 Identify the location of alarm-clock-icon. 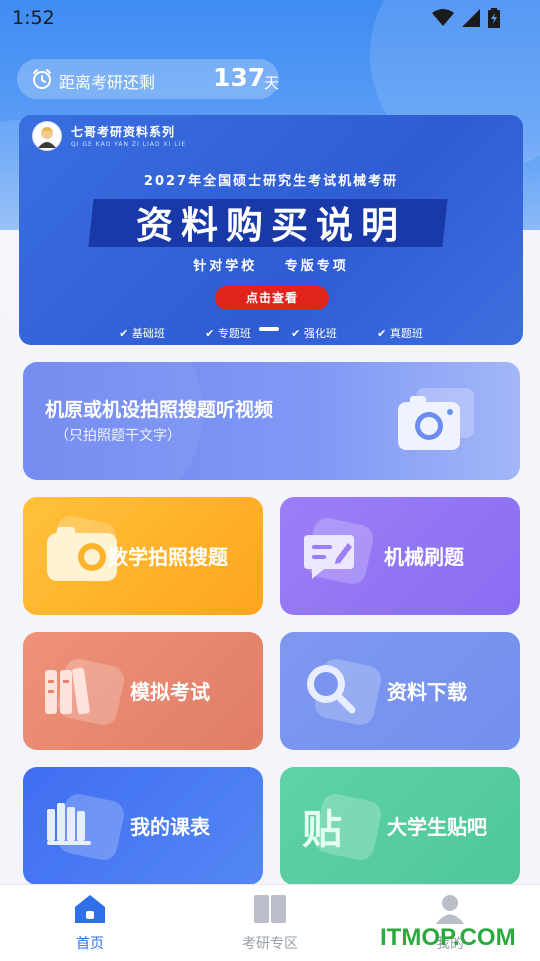
(42, 79).